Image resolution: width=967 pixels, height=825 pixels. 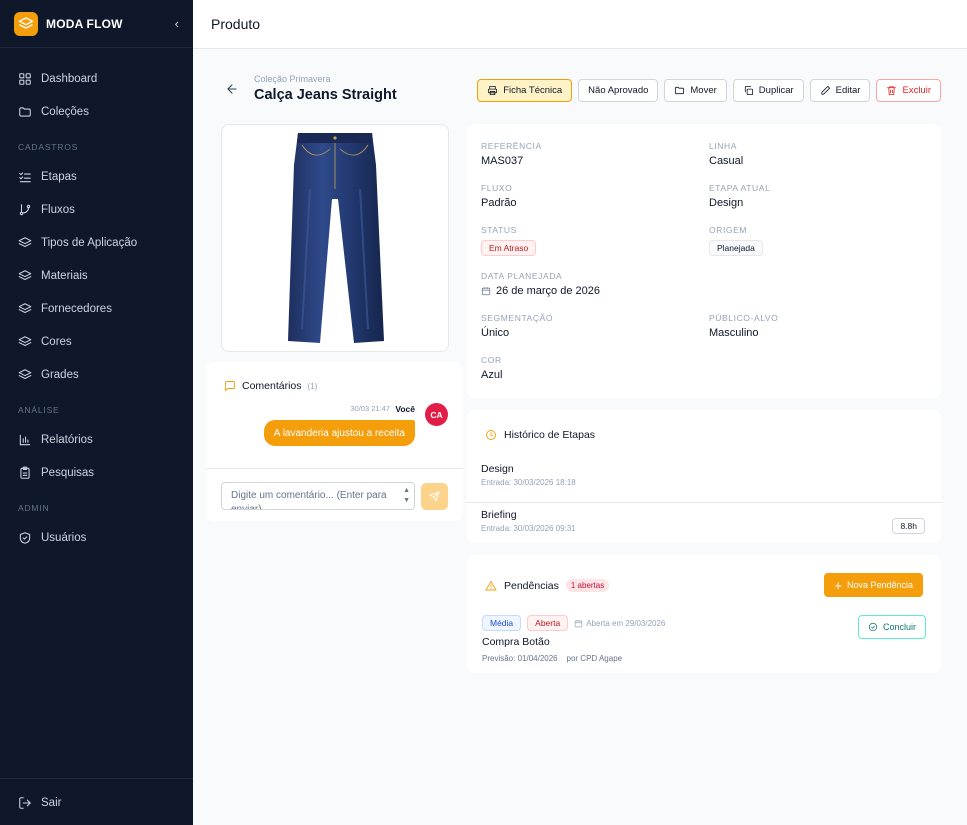 I want to click on field-value: Masculino, so click(x=734, y=333).